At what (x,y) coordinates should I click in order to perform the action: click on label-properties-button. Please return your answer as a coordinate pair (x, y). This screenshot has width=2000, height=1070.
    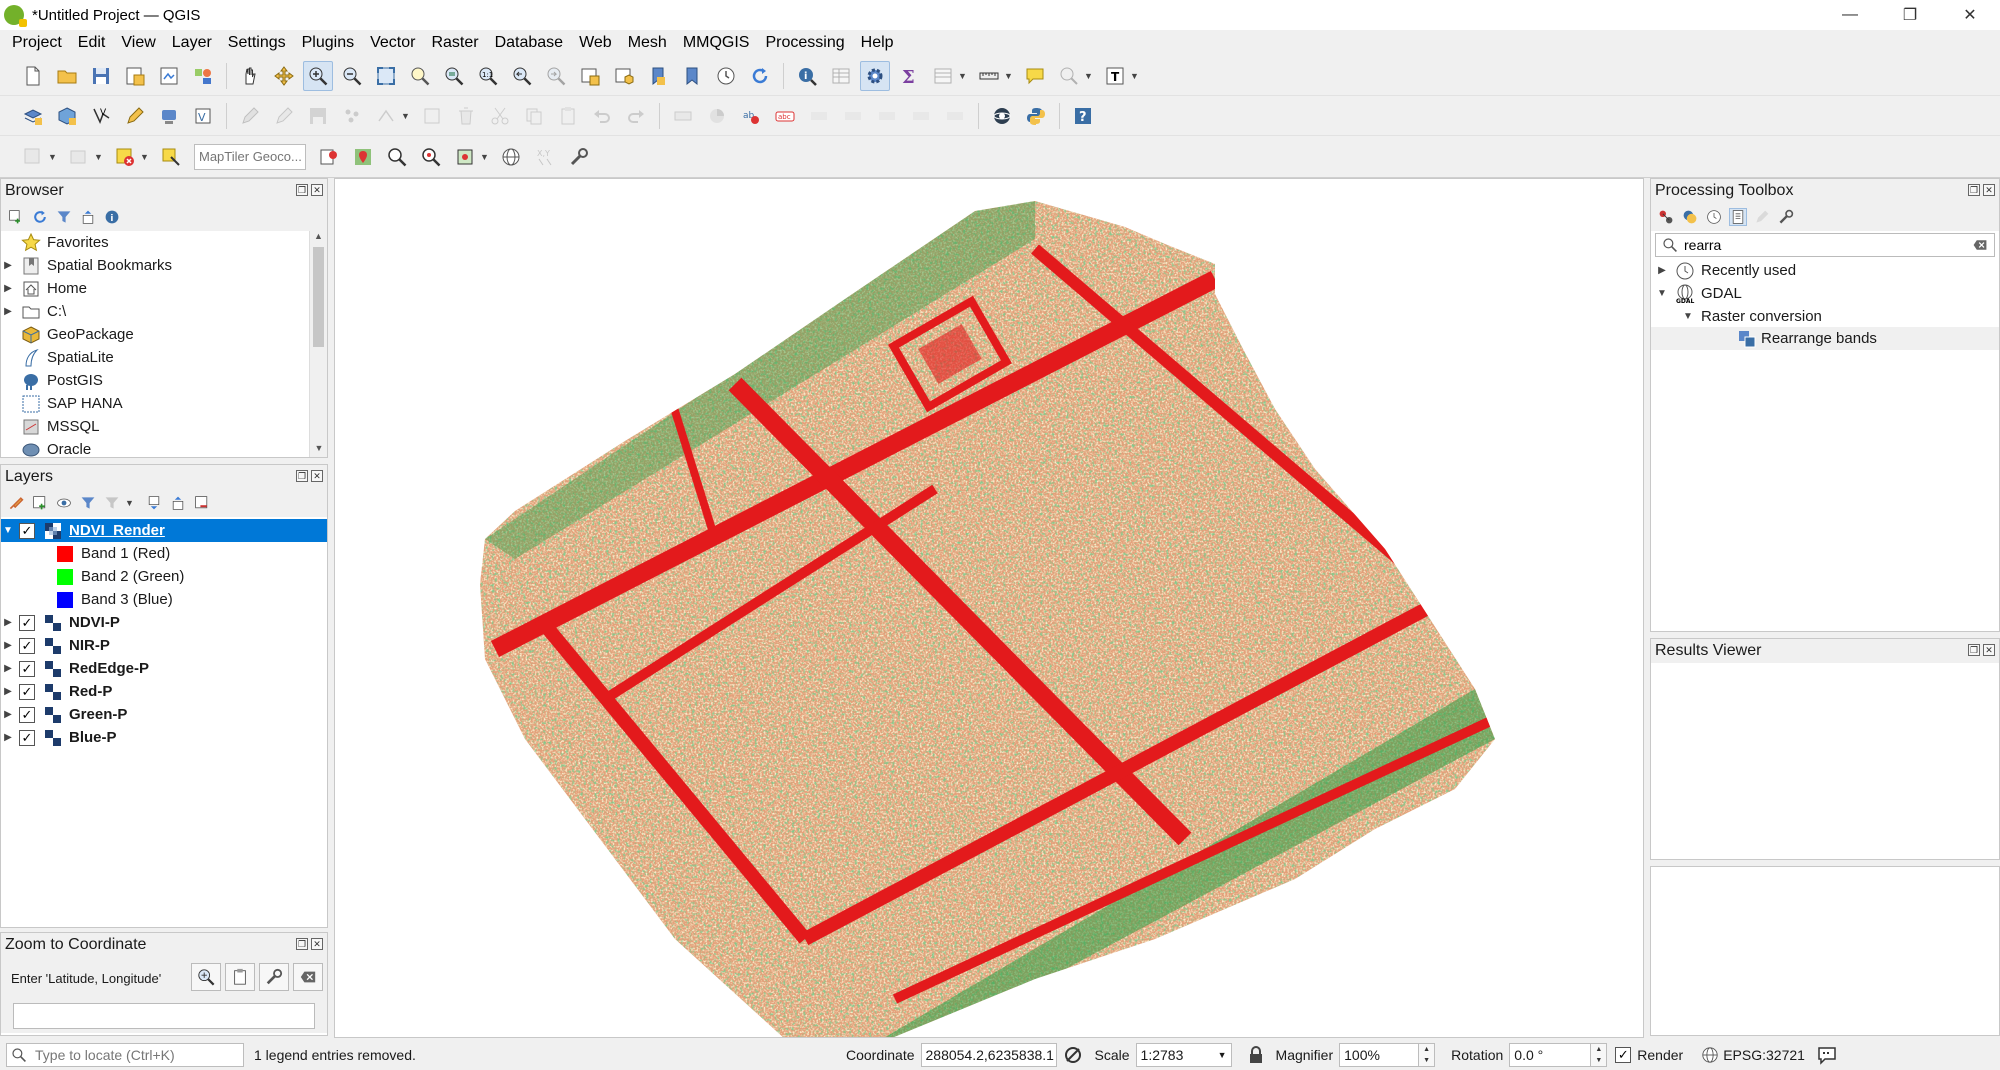
    Looking at the image, I should click on (955, 116).